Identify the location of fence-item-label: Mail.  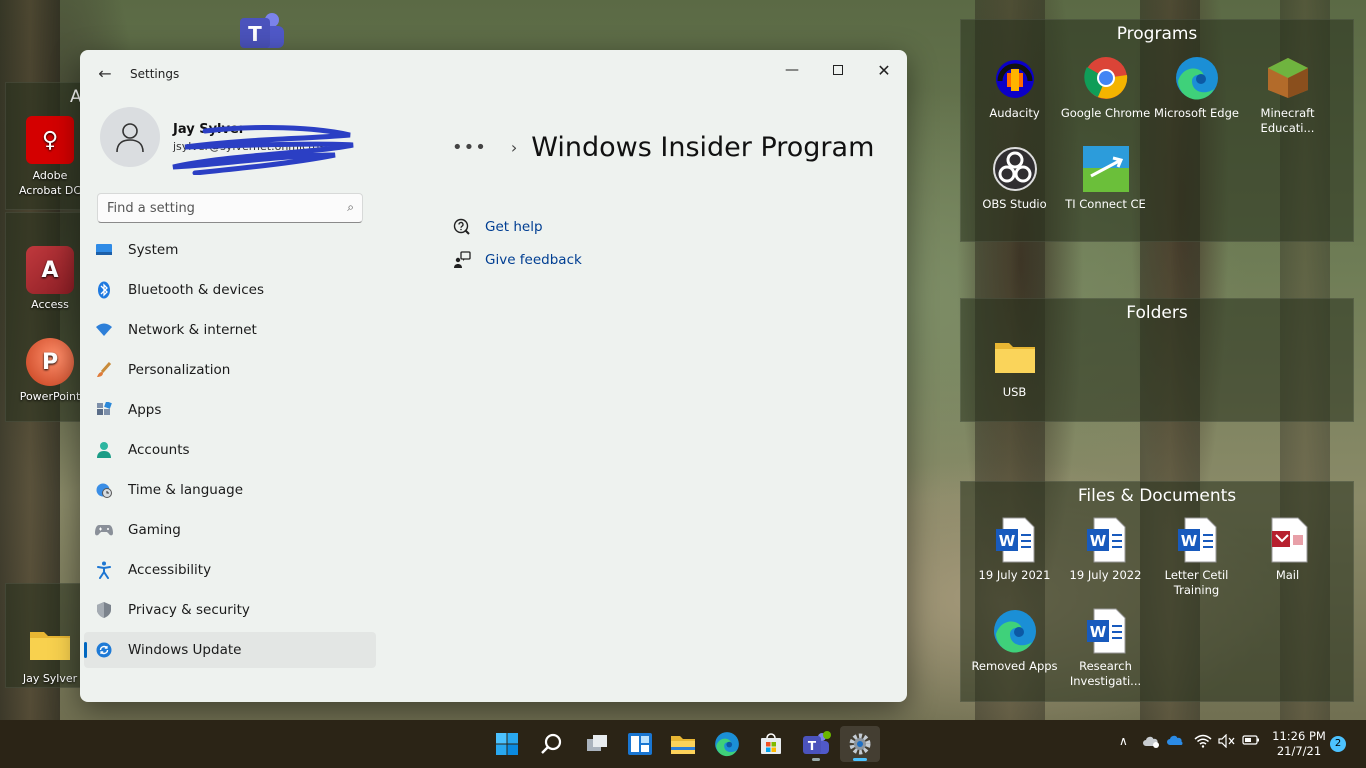
(1287, 575).